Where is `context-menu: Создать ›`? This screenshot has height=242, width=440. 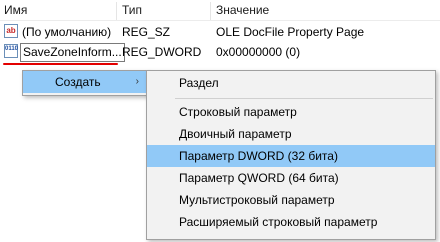
context-menu: Создать › is located at coordinates (85, 83).